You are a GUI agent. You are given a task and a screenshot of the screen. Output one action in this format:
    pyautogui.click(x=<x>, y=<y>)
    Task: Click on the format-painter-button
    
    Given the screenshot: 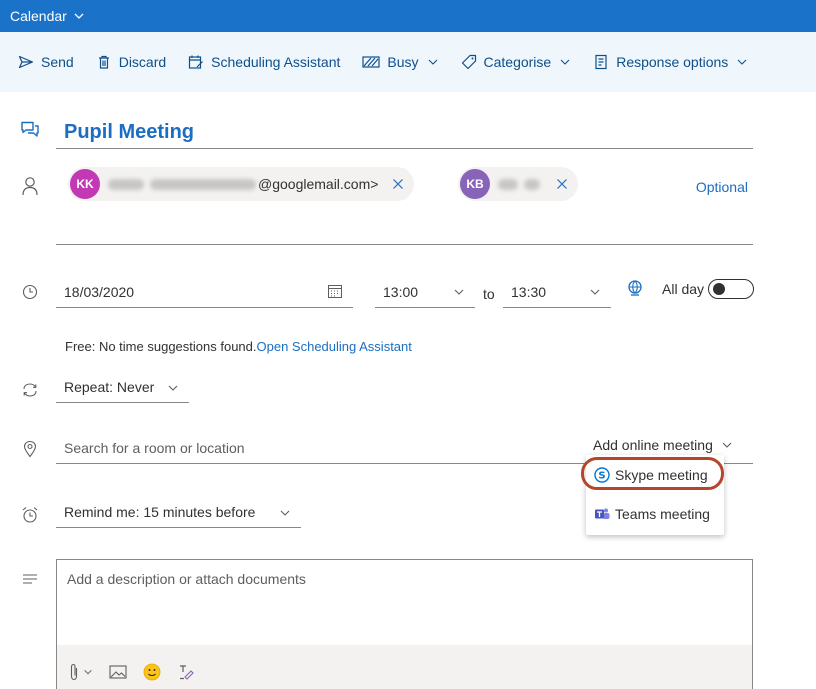 What is the action you would take?
    pyautogui.click(x=186, y=672)
    